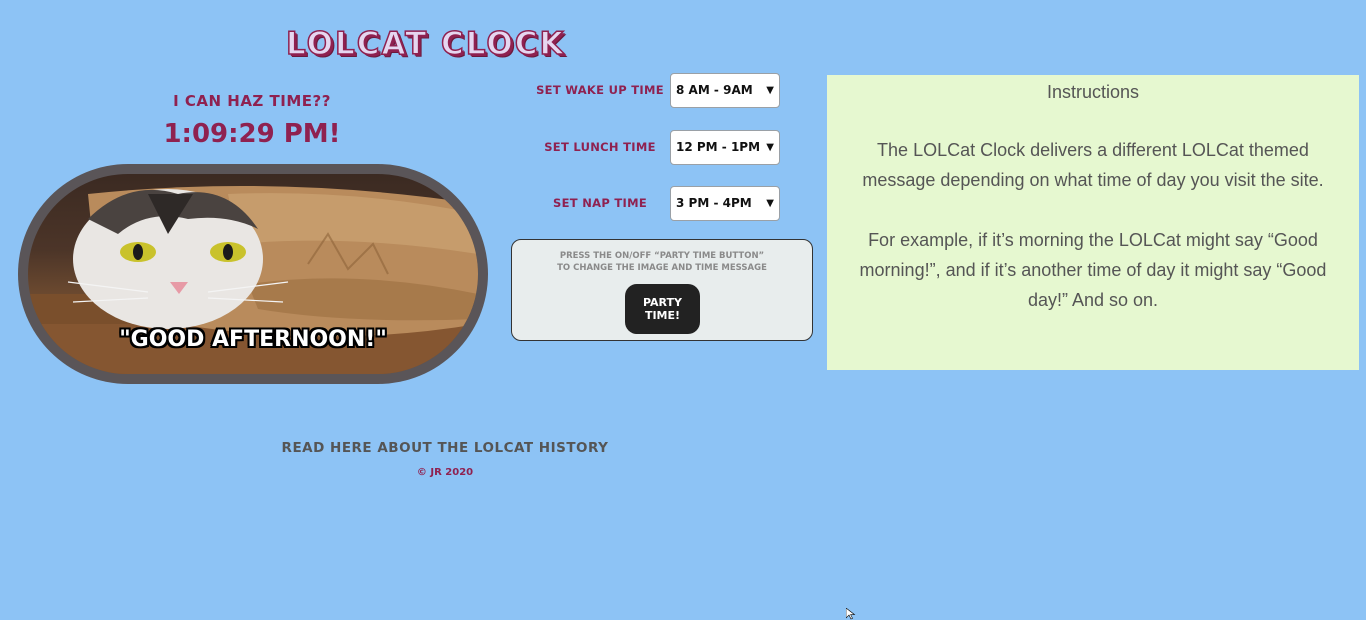  What do you see at coordinates (445, 448) in the screenshot?
I see `lolcat-history-link: Read here about the LOLcat history` at bounding box center [445, 448].